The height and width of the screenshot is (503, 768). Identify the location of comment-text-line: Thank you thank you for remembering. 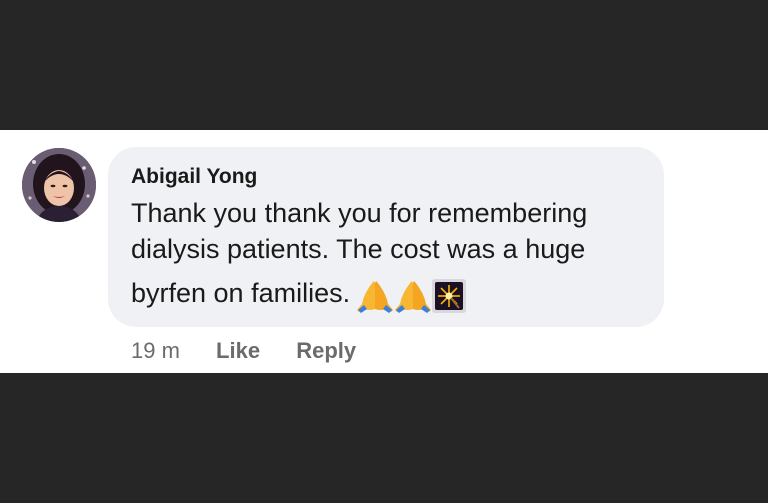
(359, 213).